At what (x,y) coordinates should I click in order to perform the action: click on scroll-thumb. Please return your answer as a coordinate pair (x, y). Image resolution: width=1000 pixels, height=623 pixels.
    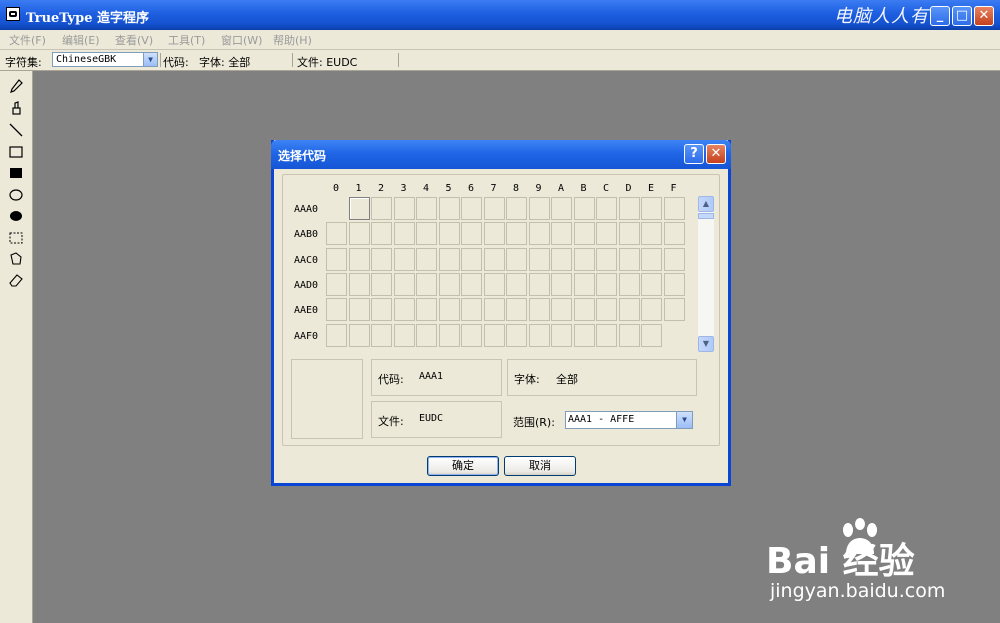
    Looking at the image, I should click on (706, 216).